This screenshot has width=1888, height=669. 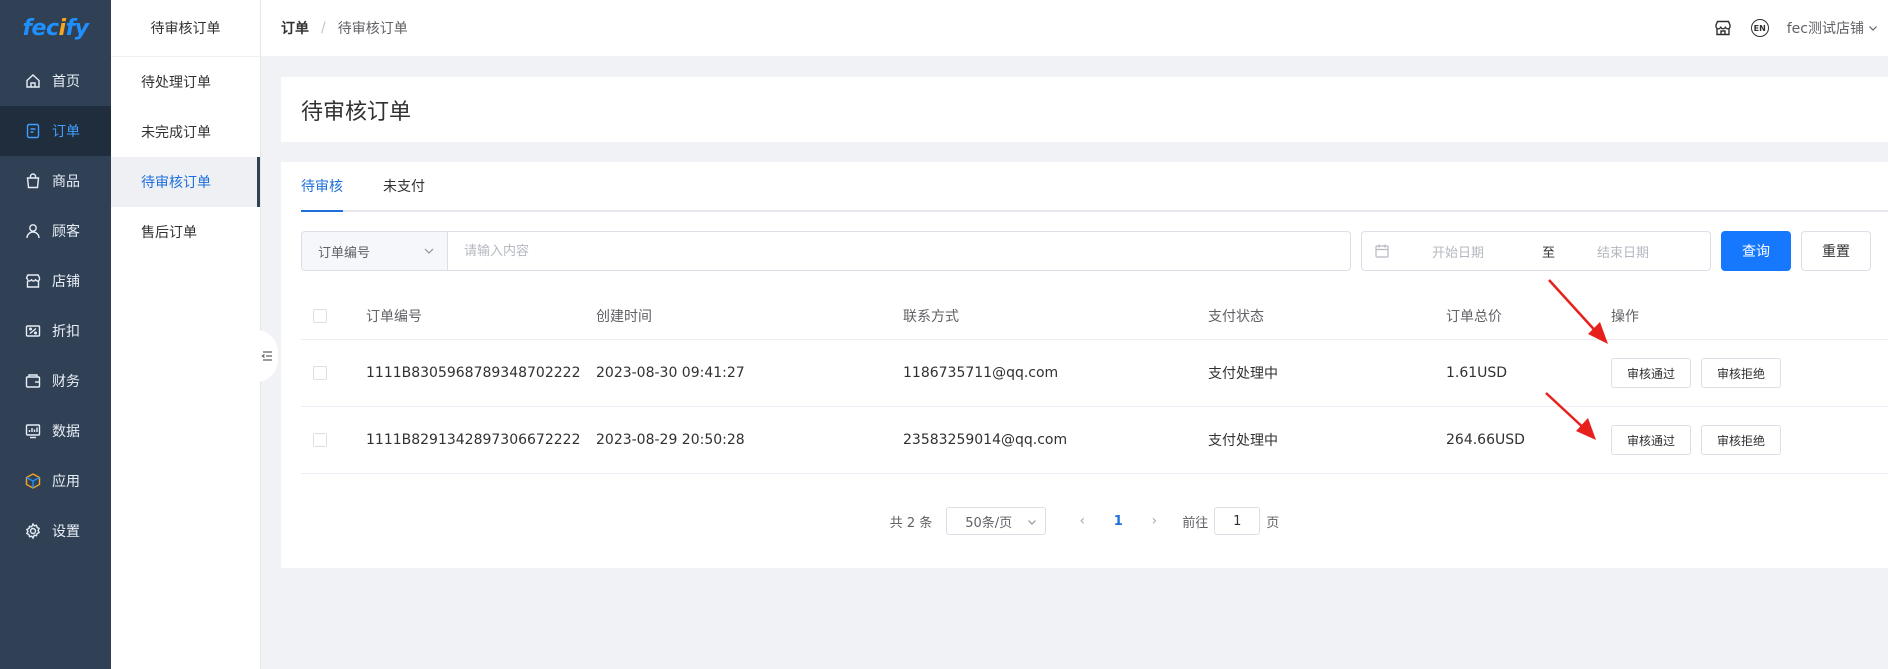 What do you see at coordinates (66, 382) in the screenshot?
I see `sidebar-item-label: 财务` at bounding box center [66, 382].